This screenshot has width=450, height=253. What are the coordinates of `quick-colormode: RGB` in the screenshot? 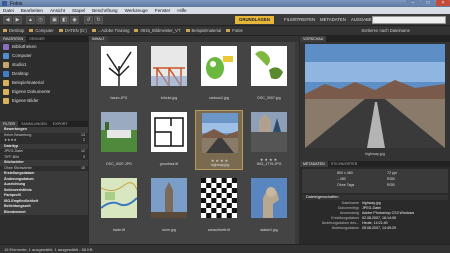 It's located at (391, 179).